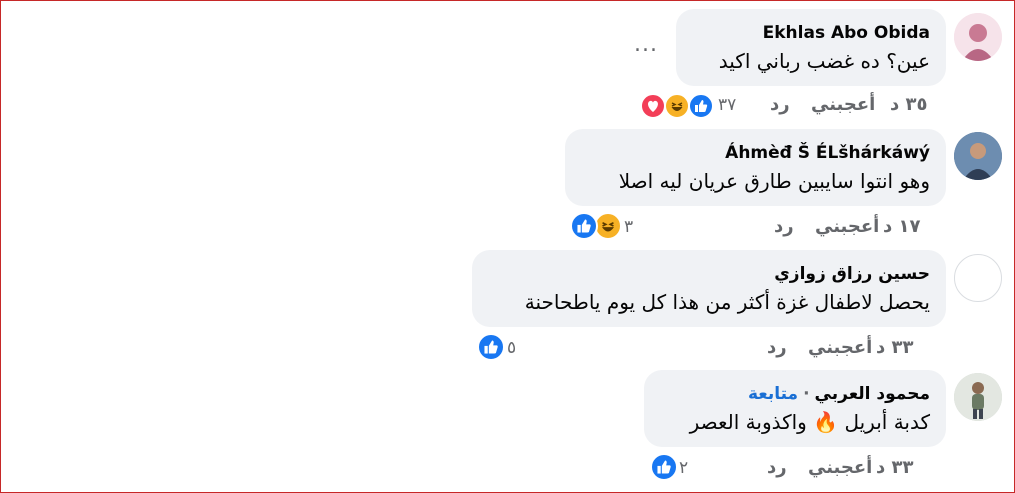 This screenshot has width=1015, height=493. Describe the element at coordinates (755, 153) in the screenshot. I see `comment-author: Áhmèđ Š ÉLšhárkáwý` at that location.